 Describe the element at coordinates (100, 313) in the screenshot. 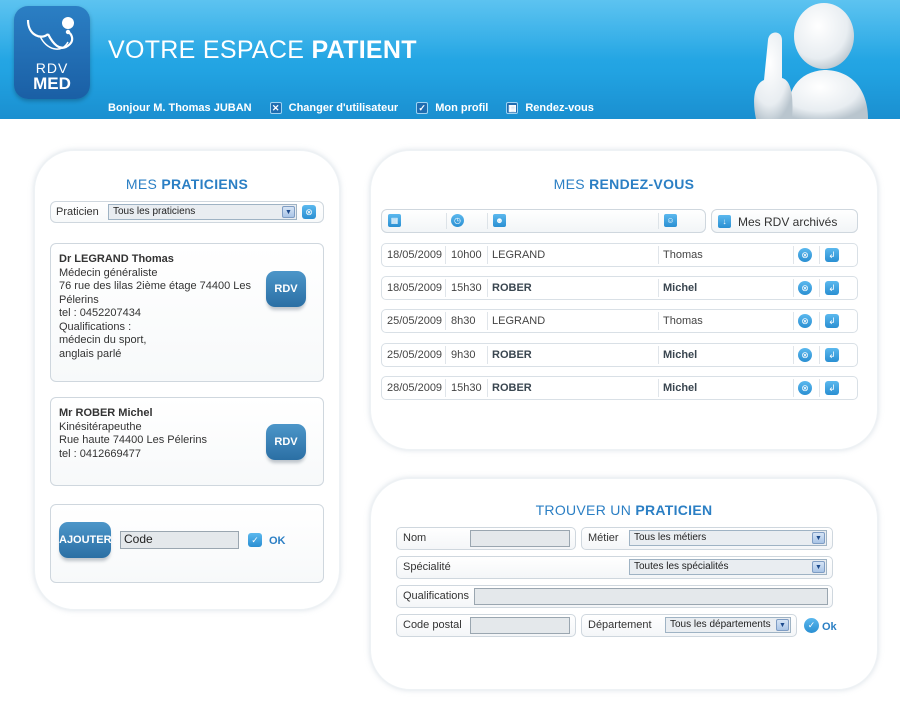

I see `doctor-line: tel : 0452207434` at that location.